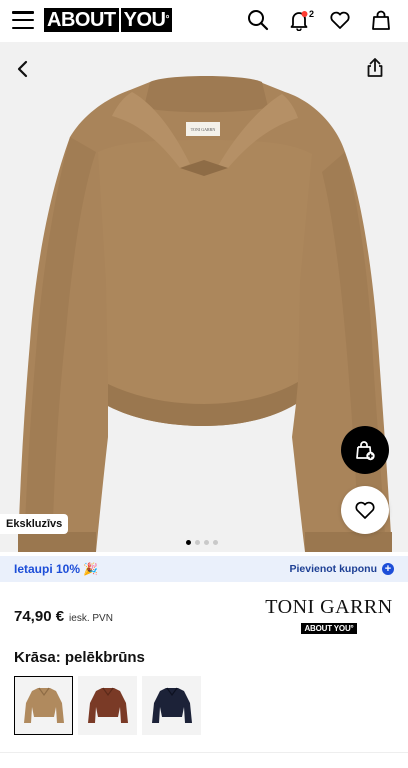 The height and width of the screenshot is (768, 408). I want to click on wishlist-button, so click(365, 510).